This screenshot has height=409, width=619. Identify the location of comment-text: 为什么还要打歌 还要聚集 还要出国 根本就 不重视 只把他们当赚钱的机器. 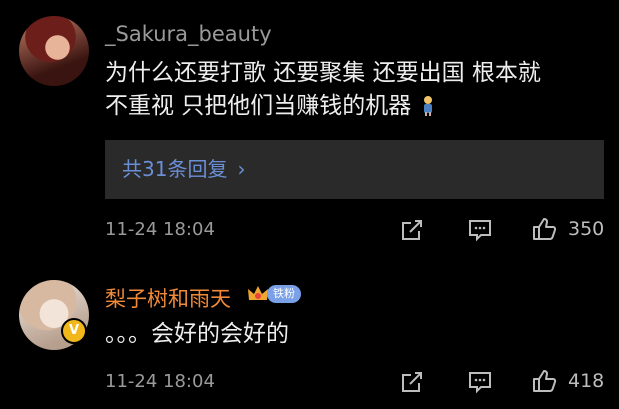
(352, 90).